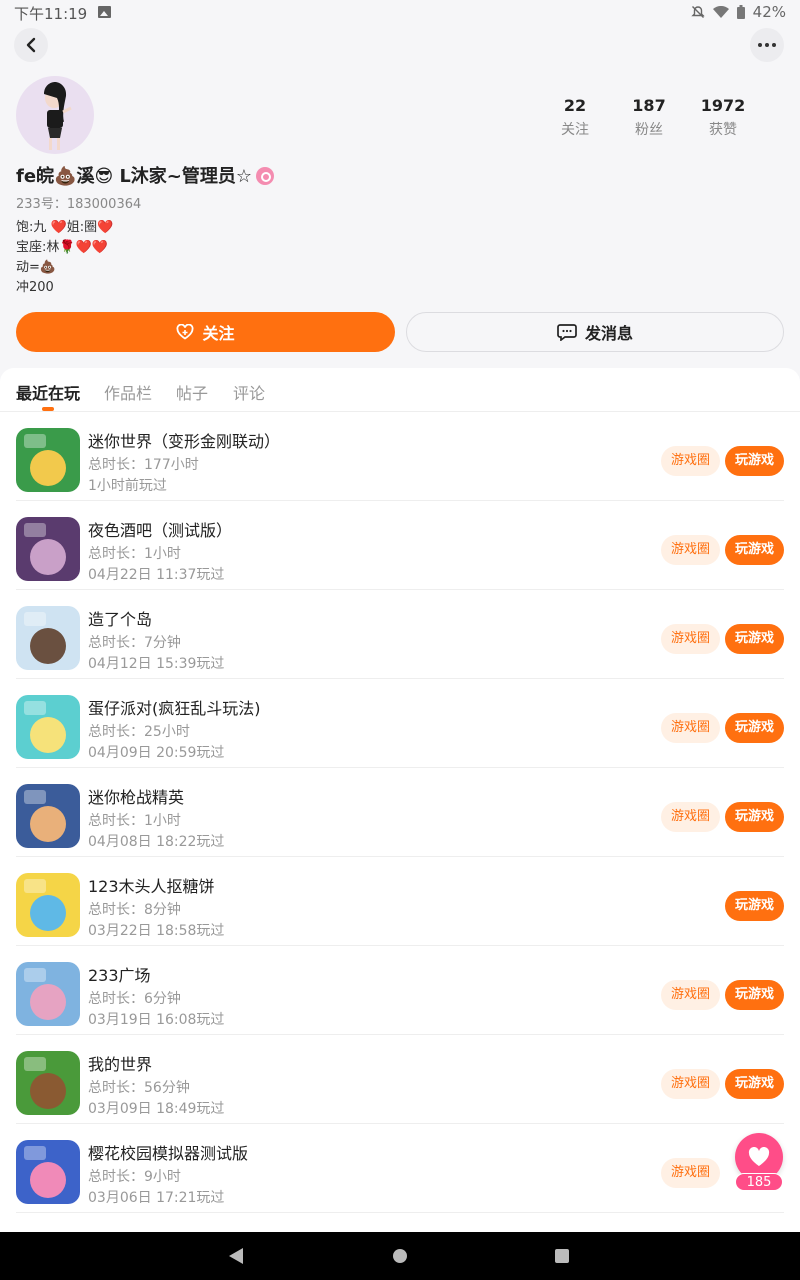  Describe the element at coordinates (156, 1020) in the screenshot. I see `game-last-played: 03月19日 16:08玩过` at that location.